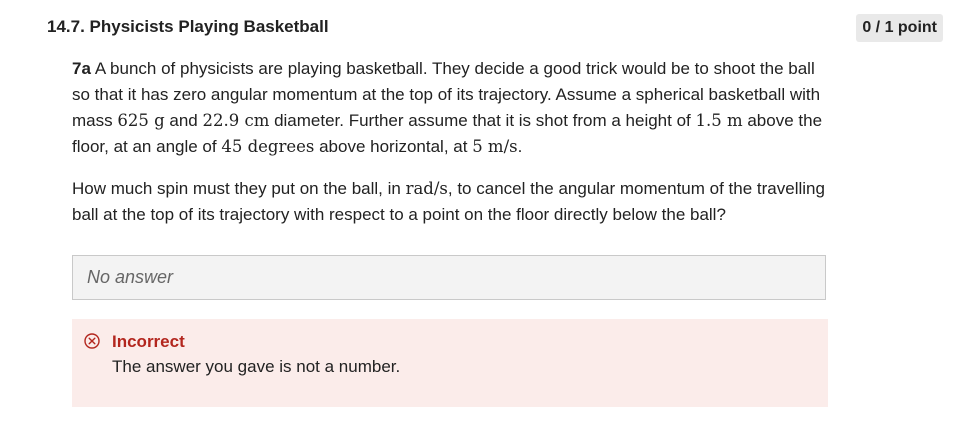  What do you see at coordinates (520, 146) in the screenshot?
I see `text-segment: .` at bounding box center [520, 146].